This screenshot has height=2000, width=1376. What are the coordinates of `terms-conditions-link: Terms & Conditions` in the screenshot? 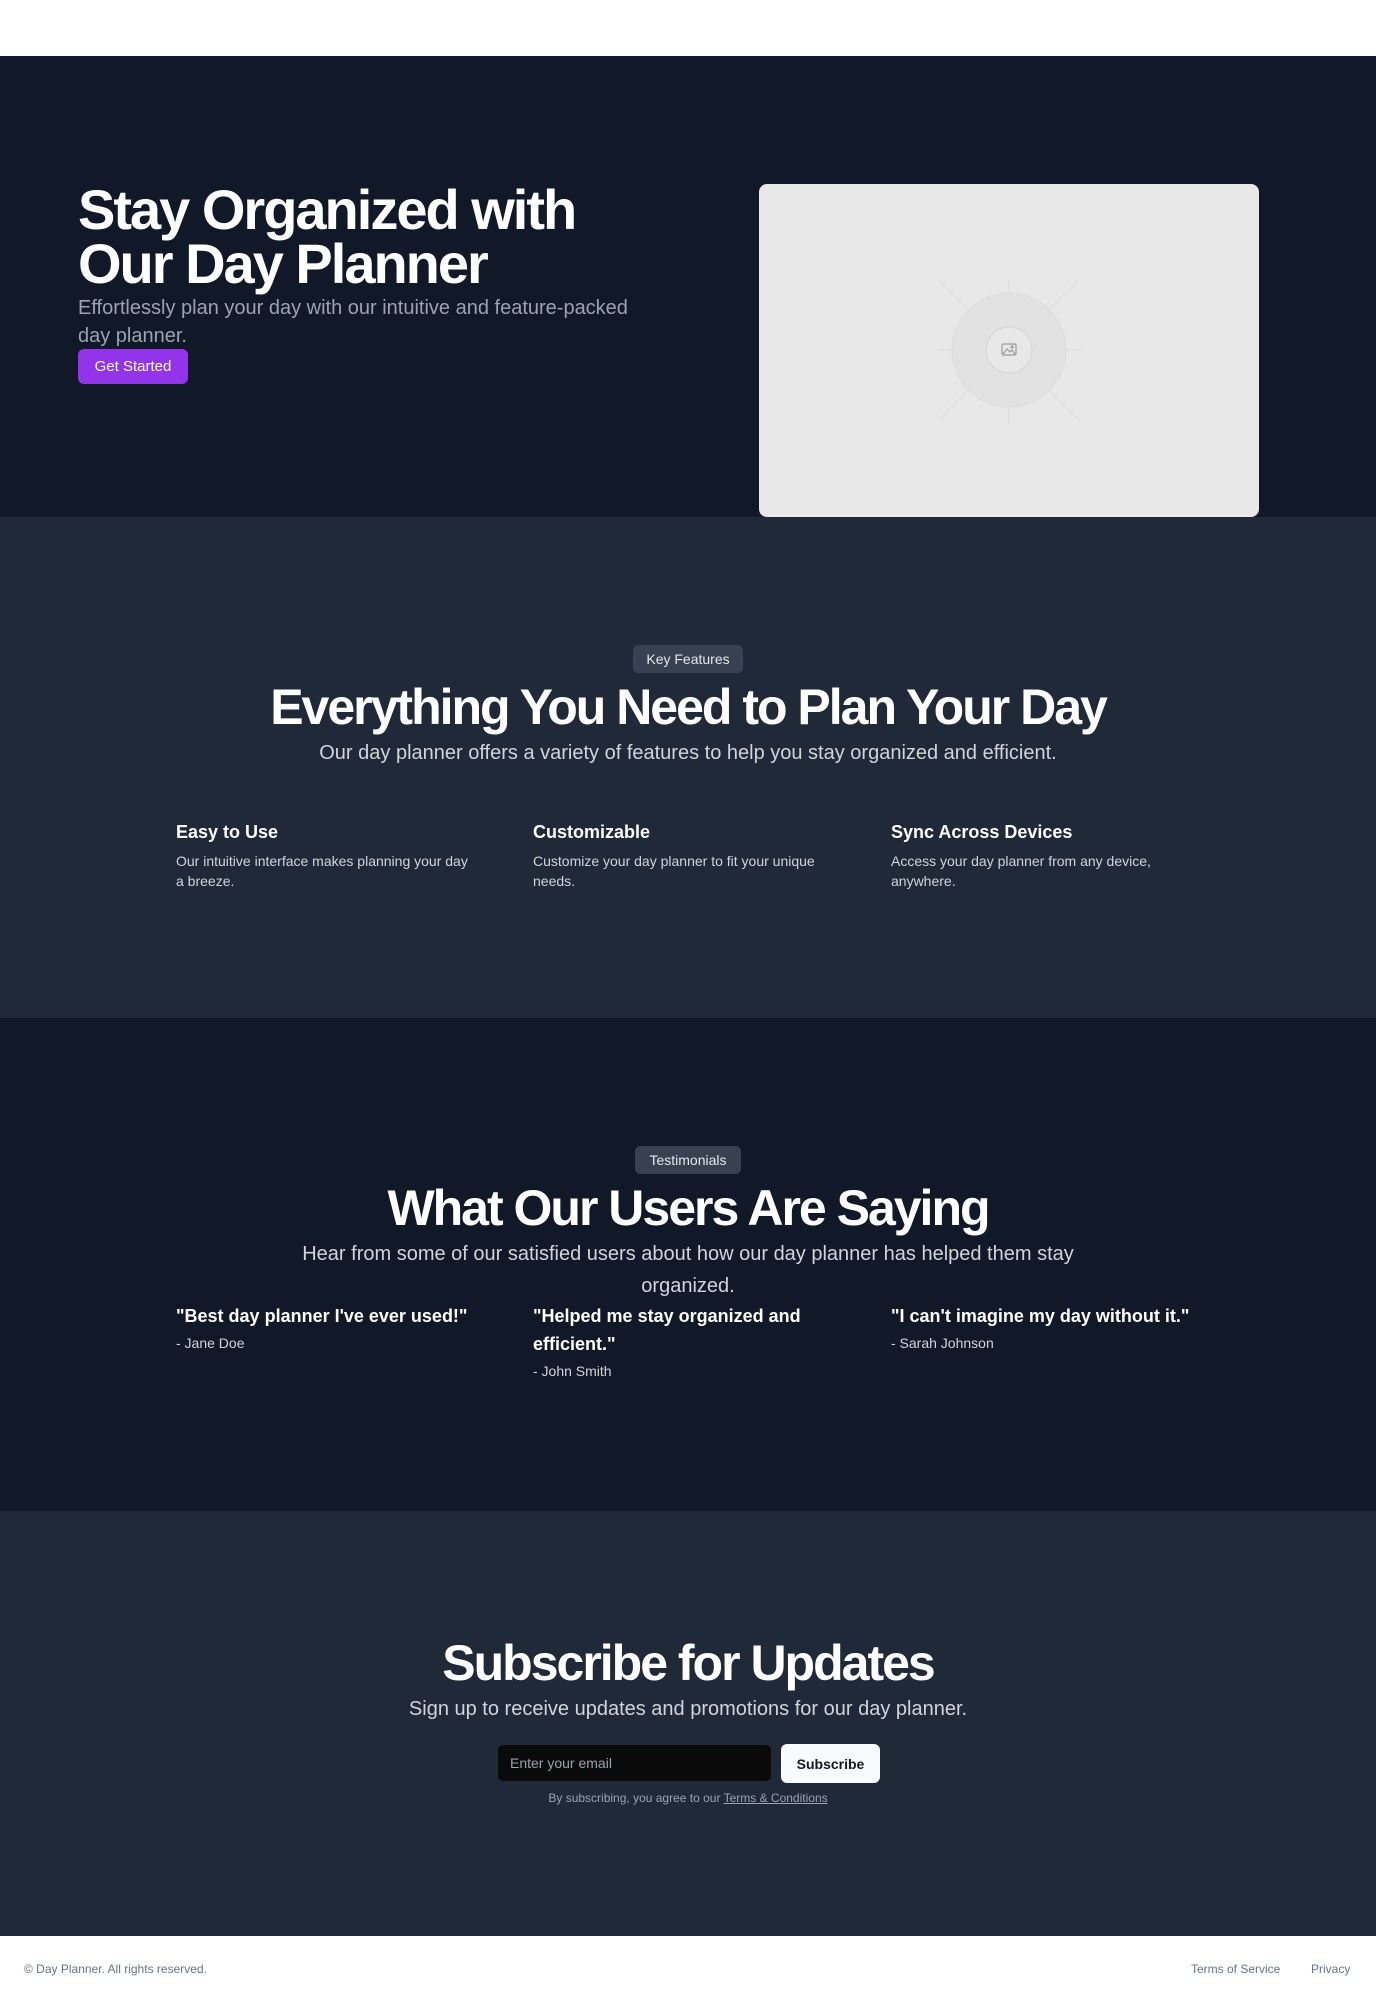 It's located at (776, 1798).